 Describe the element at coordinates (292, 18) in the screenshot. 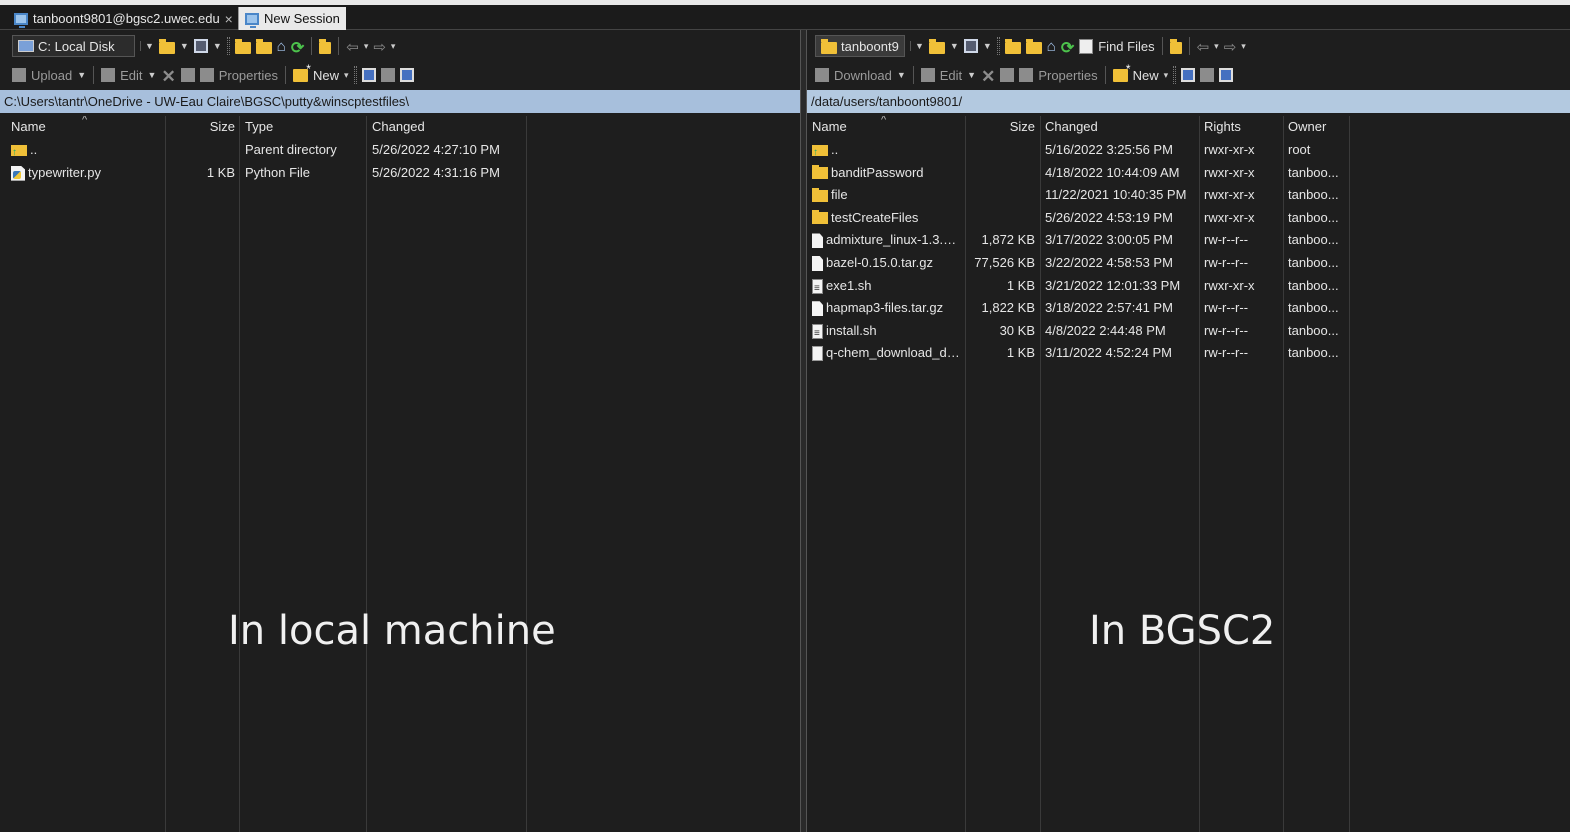

I see `tab-new-session: New Session` at that location.